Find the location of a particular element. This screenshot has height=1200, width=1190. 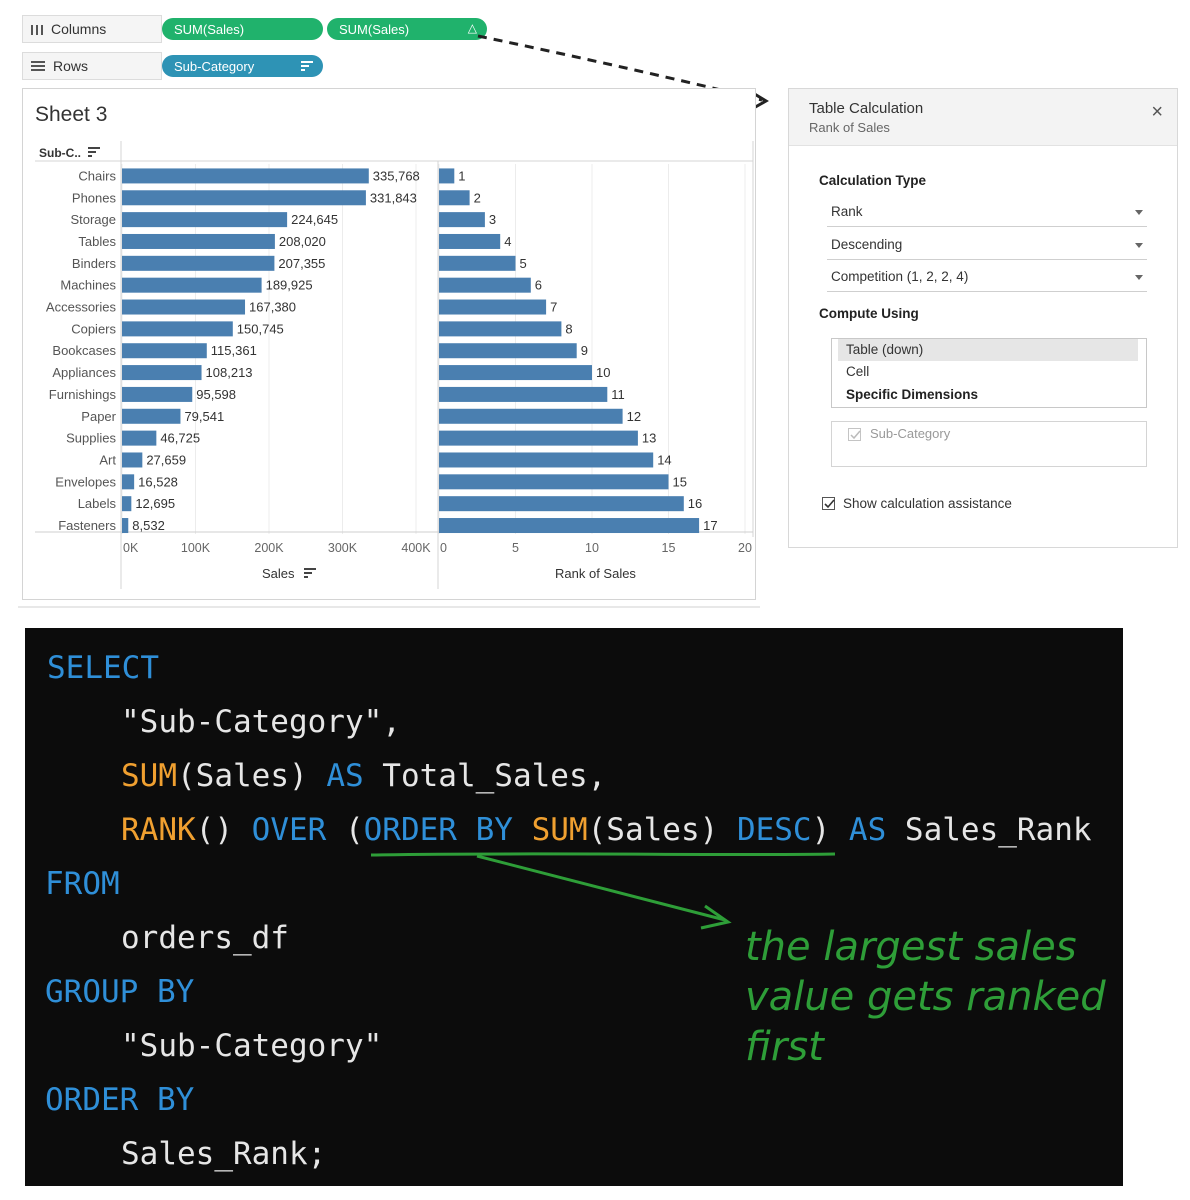

rank-data-label: 7 is located at coordinates (553, 307).